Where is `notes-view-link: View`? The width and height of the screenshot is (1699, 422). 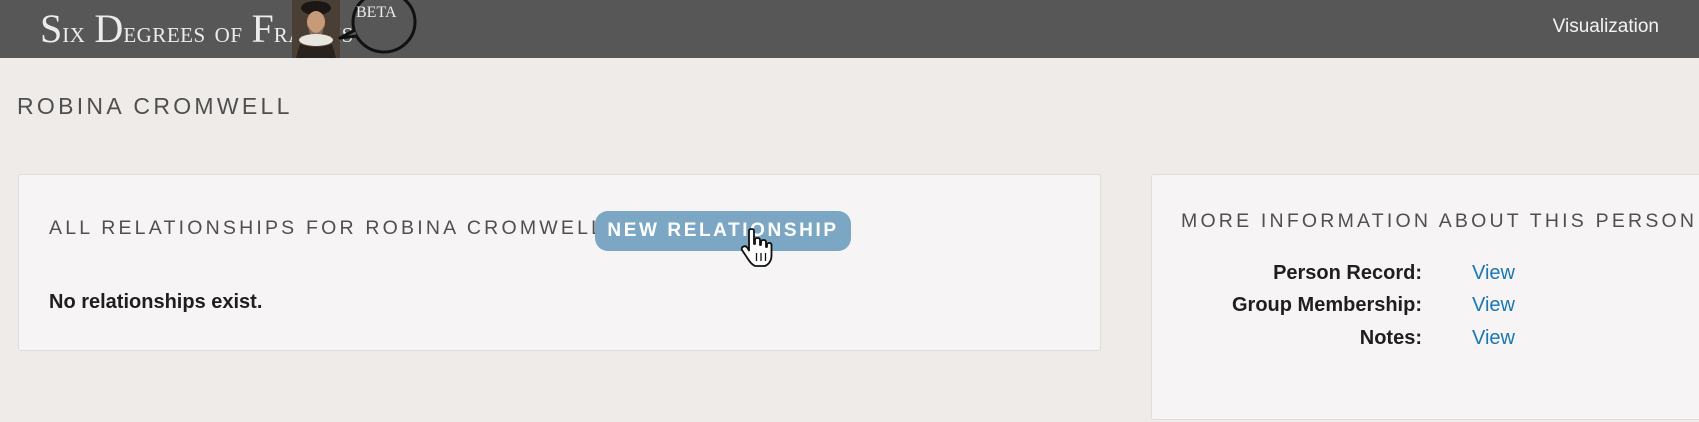 notes-view-link: View is located at coordinates (1493, 338).